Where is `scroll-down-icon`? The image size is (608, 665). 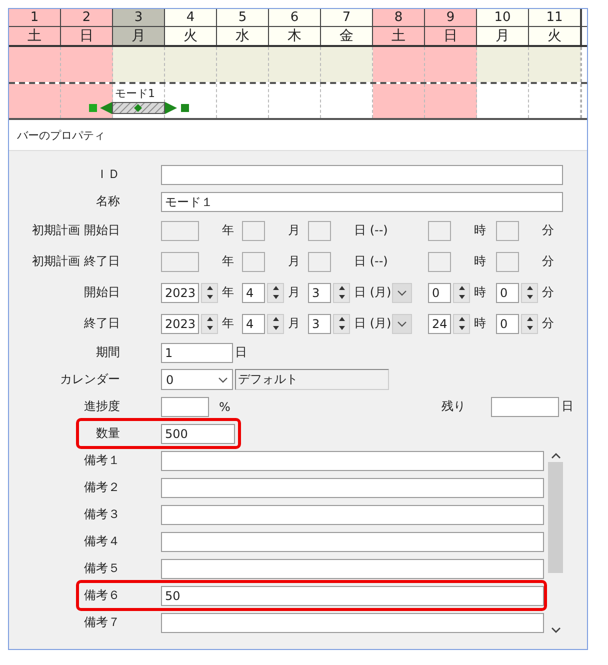
scroll-down-icon is located at coordinates (555, 630).